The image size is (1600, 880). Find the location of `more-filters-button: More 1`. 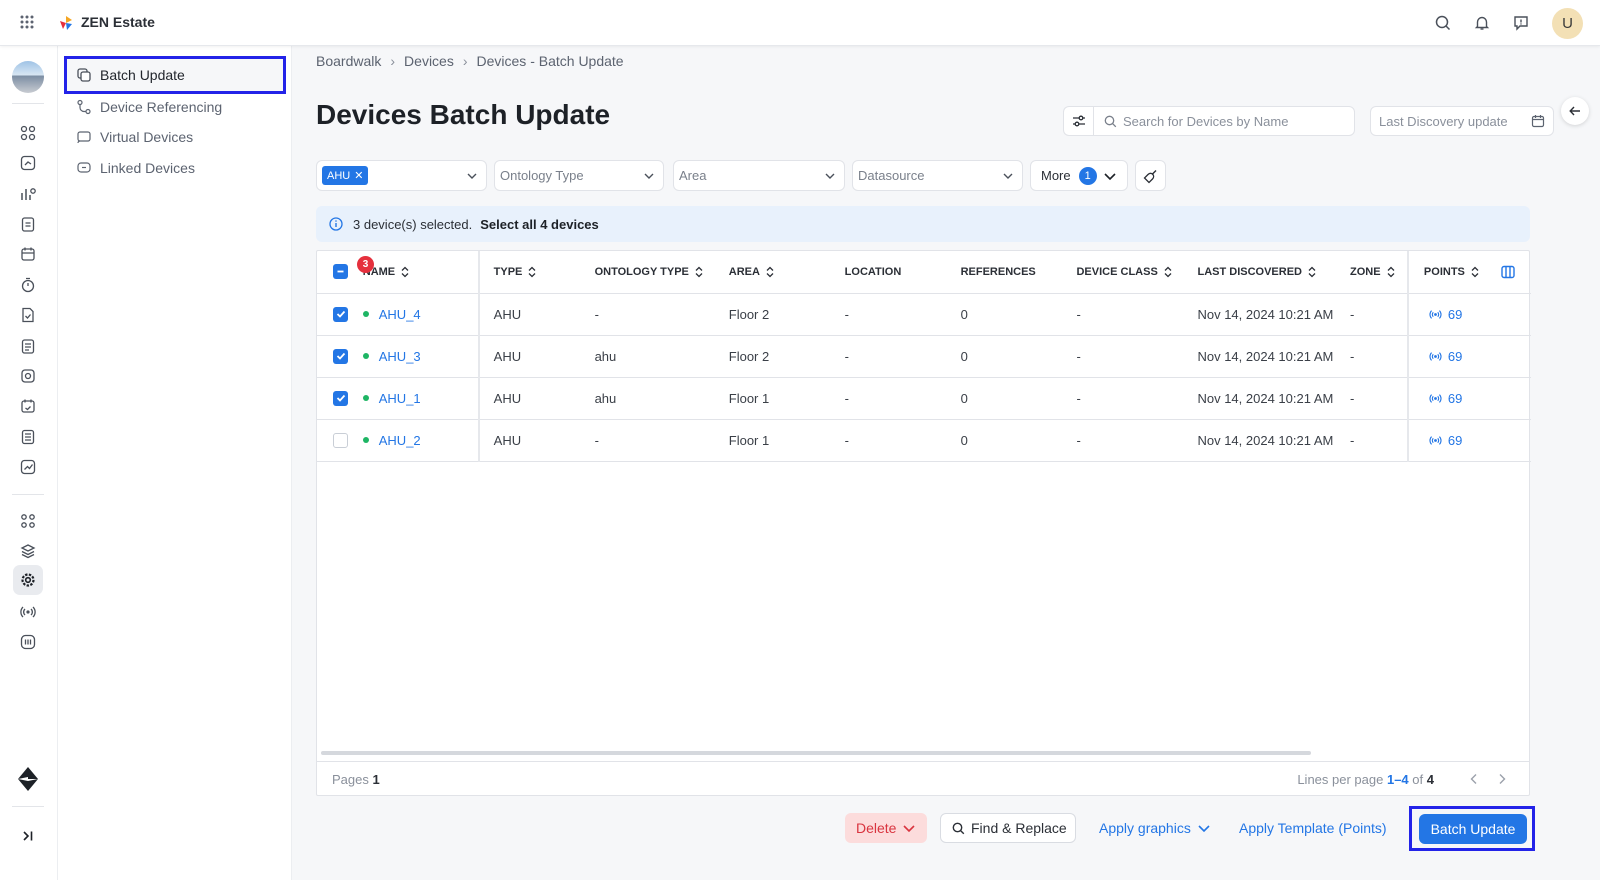

more-filters-button: More 1 is located at coordinates (1079, 175).